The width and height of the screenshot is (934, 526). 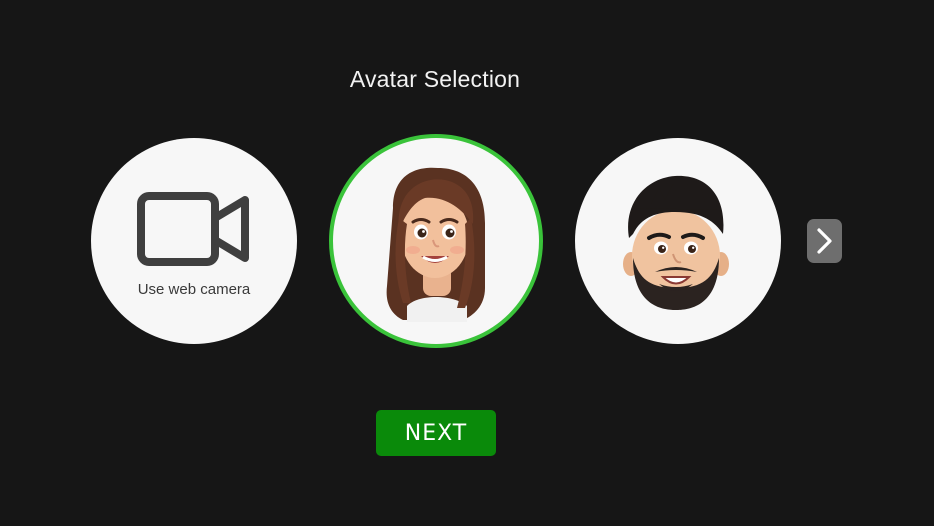 I want to click on avatar-option-male, so click(x=678, y=241).